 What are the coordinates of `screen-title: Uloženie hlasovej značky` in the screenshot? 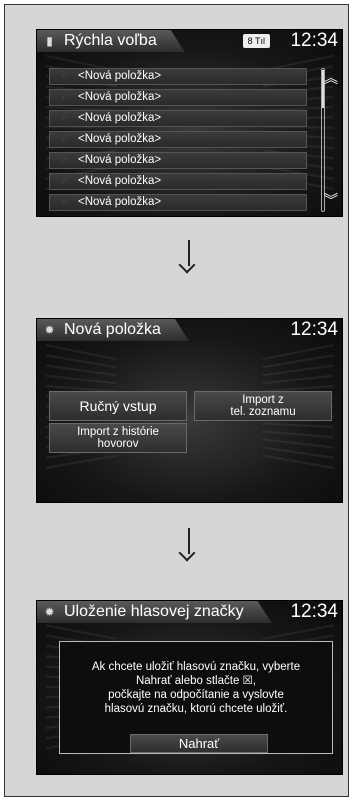 It's located at (154, 611).